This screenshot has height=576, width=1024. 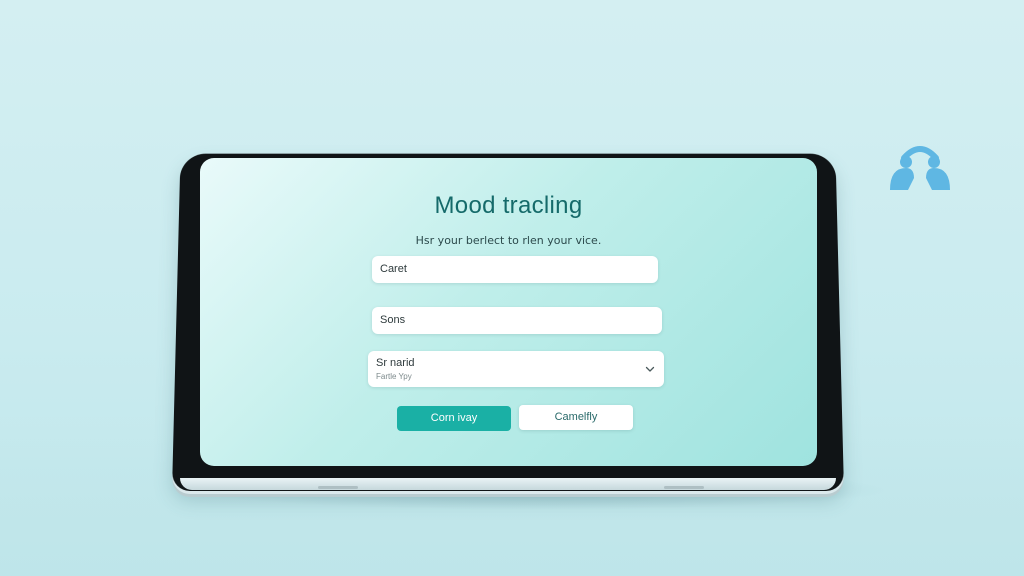 What do you see at coordinates (454, 418) in the screenshot?
I see `primary-button: Corn ivay` at bounding box center [454, 418].